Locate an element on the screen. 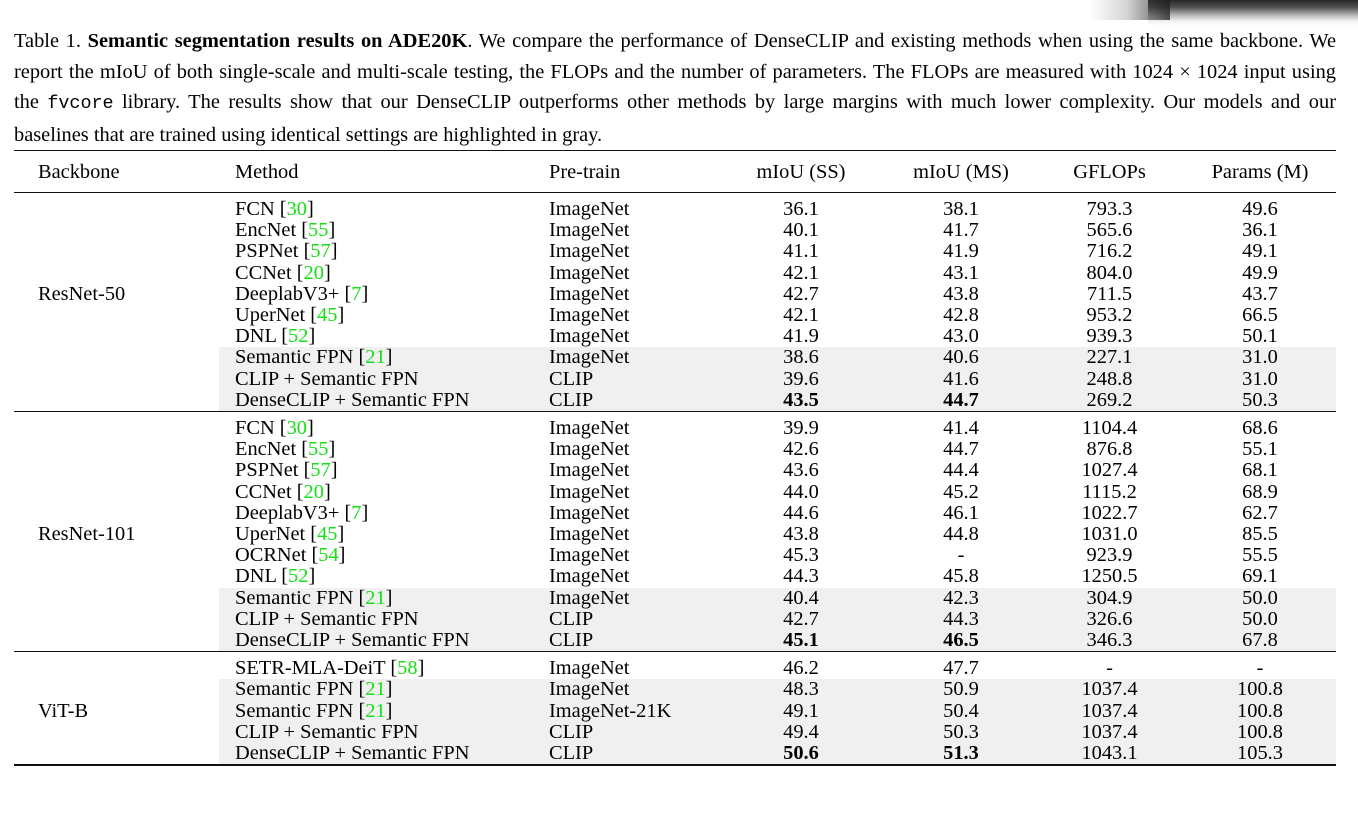 Image resolution: width=1358 pixels, height=826 pixels. params-value: 36.1 is located at coordinates (1260, 230).